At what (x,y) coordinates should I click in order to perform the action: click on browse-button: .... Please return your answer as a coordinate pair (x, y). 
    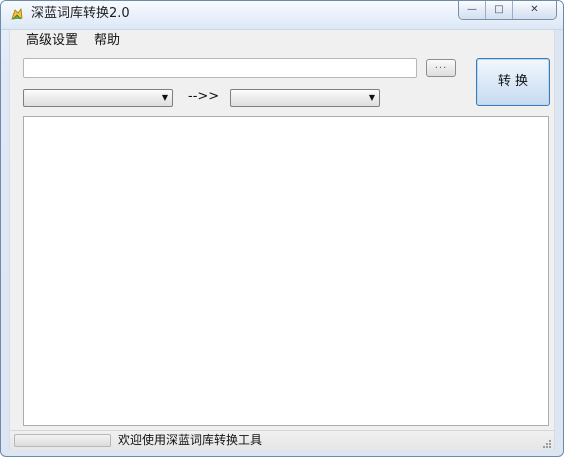
    Looking at the image, I should click on (441, 68).